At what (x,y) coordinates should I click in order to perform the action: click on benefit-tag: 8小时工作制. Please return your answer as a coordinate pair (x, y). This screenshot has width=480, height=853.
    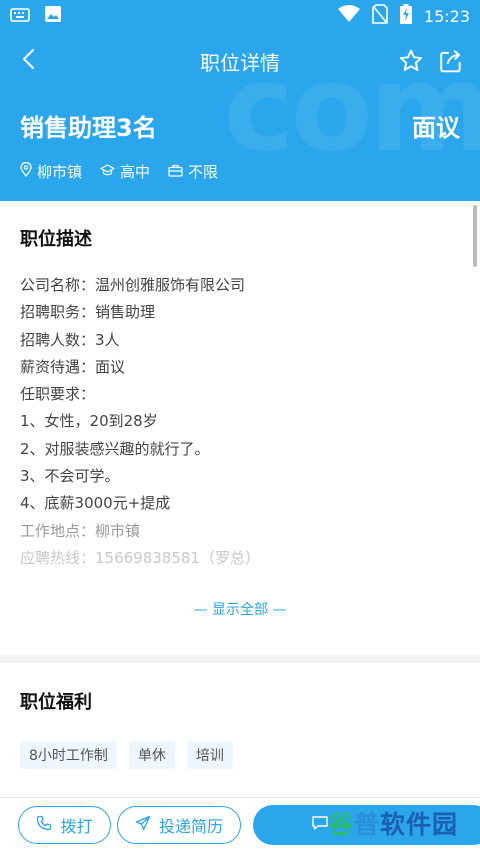
    Looking at the image, I should click on (68, 755).